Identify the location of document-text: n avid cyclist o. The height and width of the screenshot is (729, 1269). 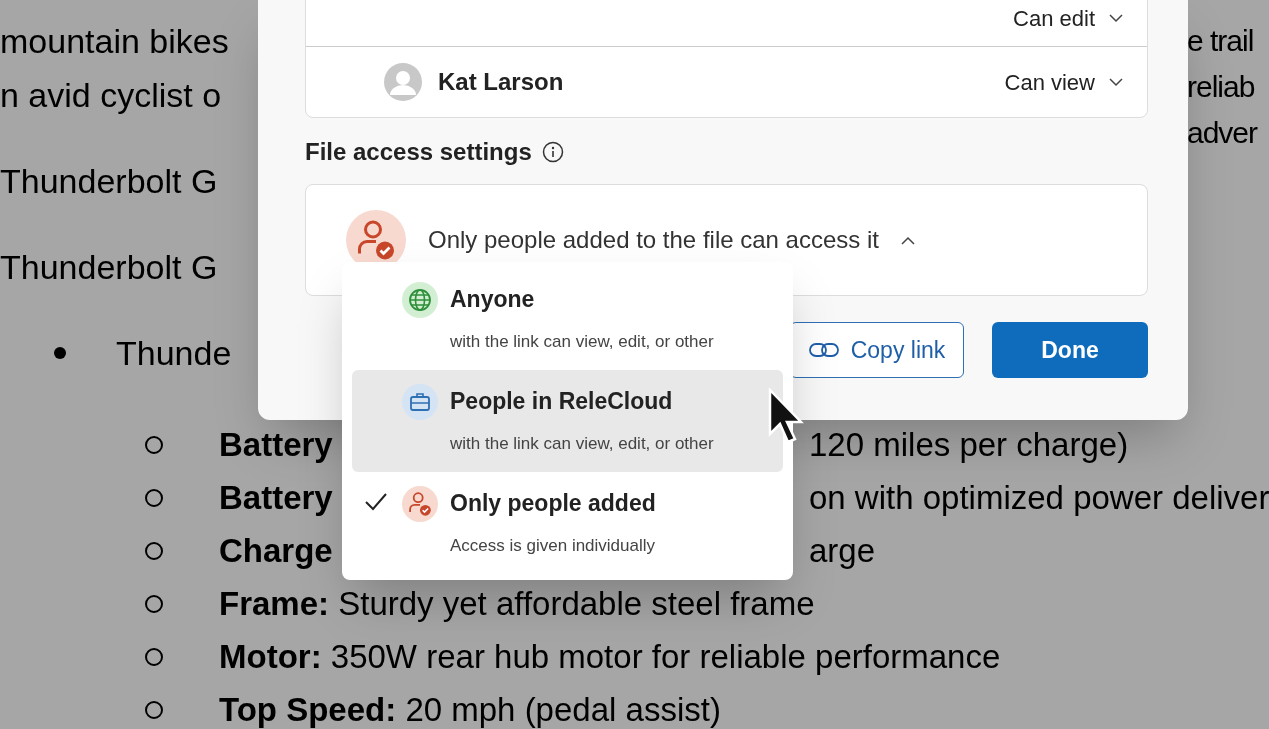
(111, 95).